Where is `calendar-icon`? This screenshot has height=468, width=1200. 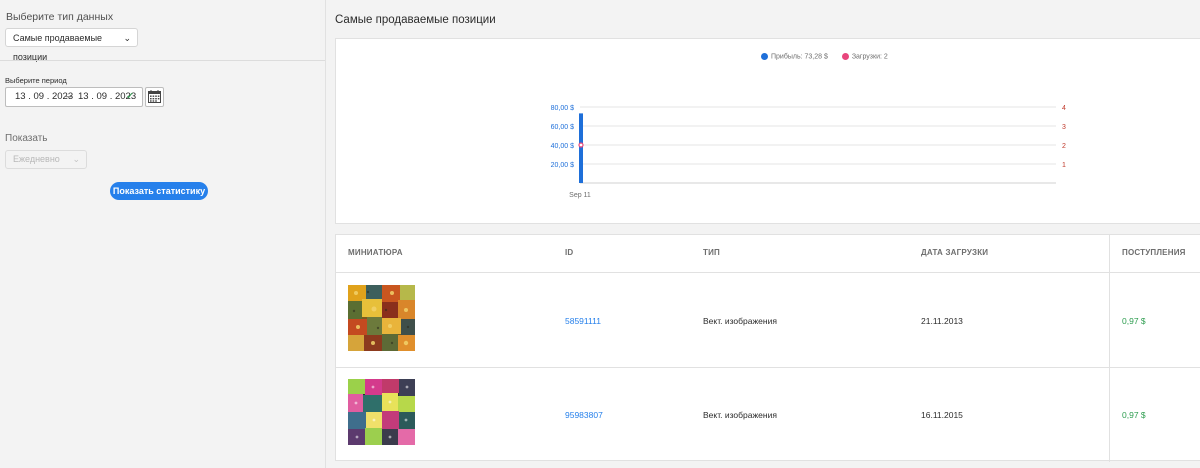
calendar-icon is located at coordinates (154, 96).